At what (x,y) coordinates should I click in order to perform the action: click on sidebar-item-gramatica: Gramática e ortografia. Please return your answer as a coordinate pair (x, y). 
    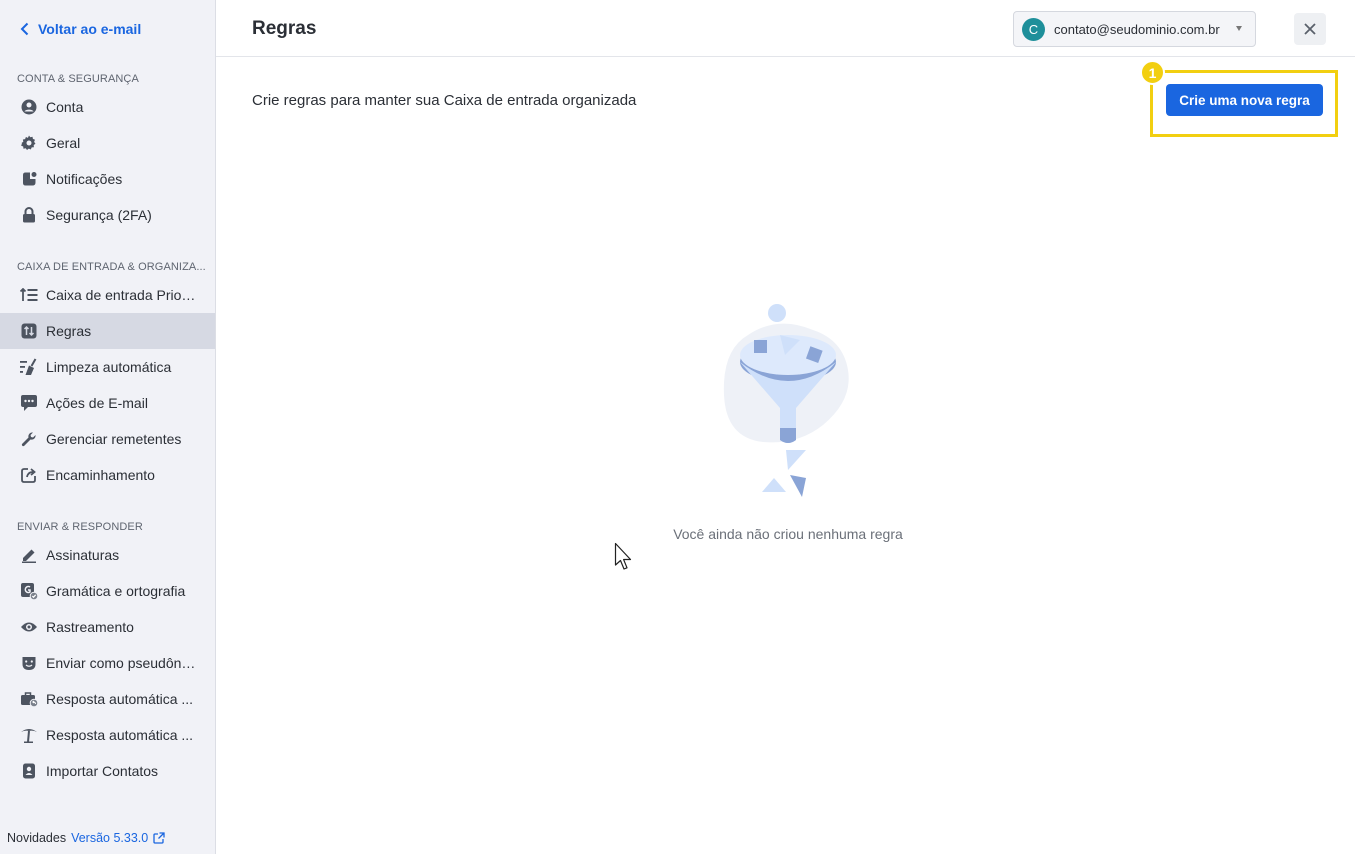
    Looking at the image, I should click on (107, 591).